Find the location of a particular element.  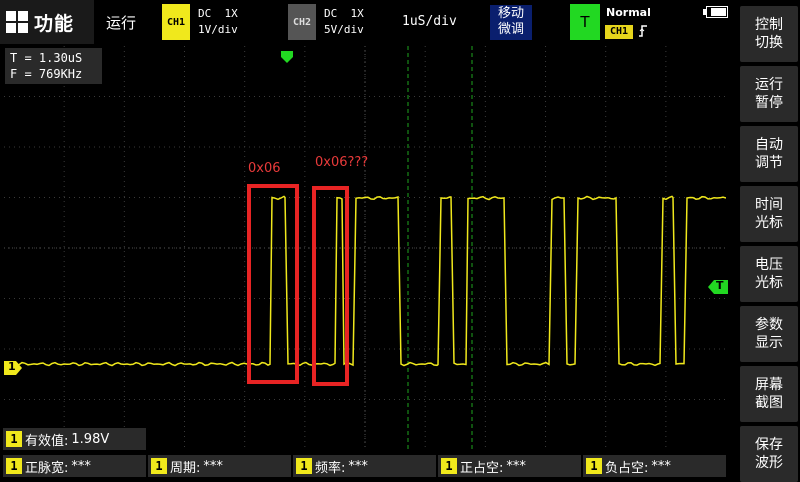

btn-line2: 波形 is located at coordinates (769, 463).